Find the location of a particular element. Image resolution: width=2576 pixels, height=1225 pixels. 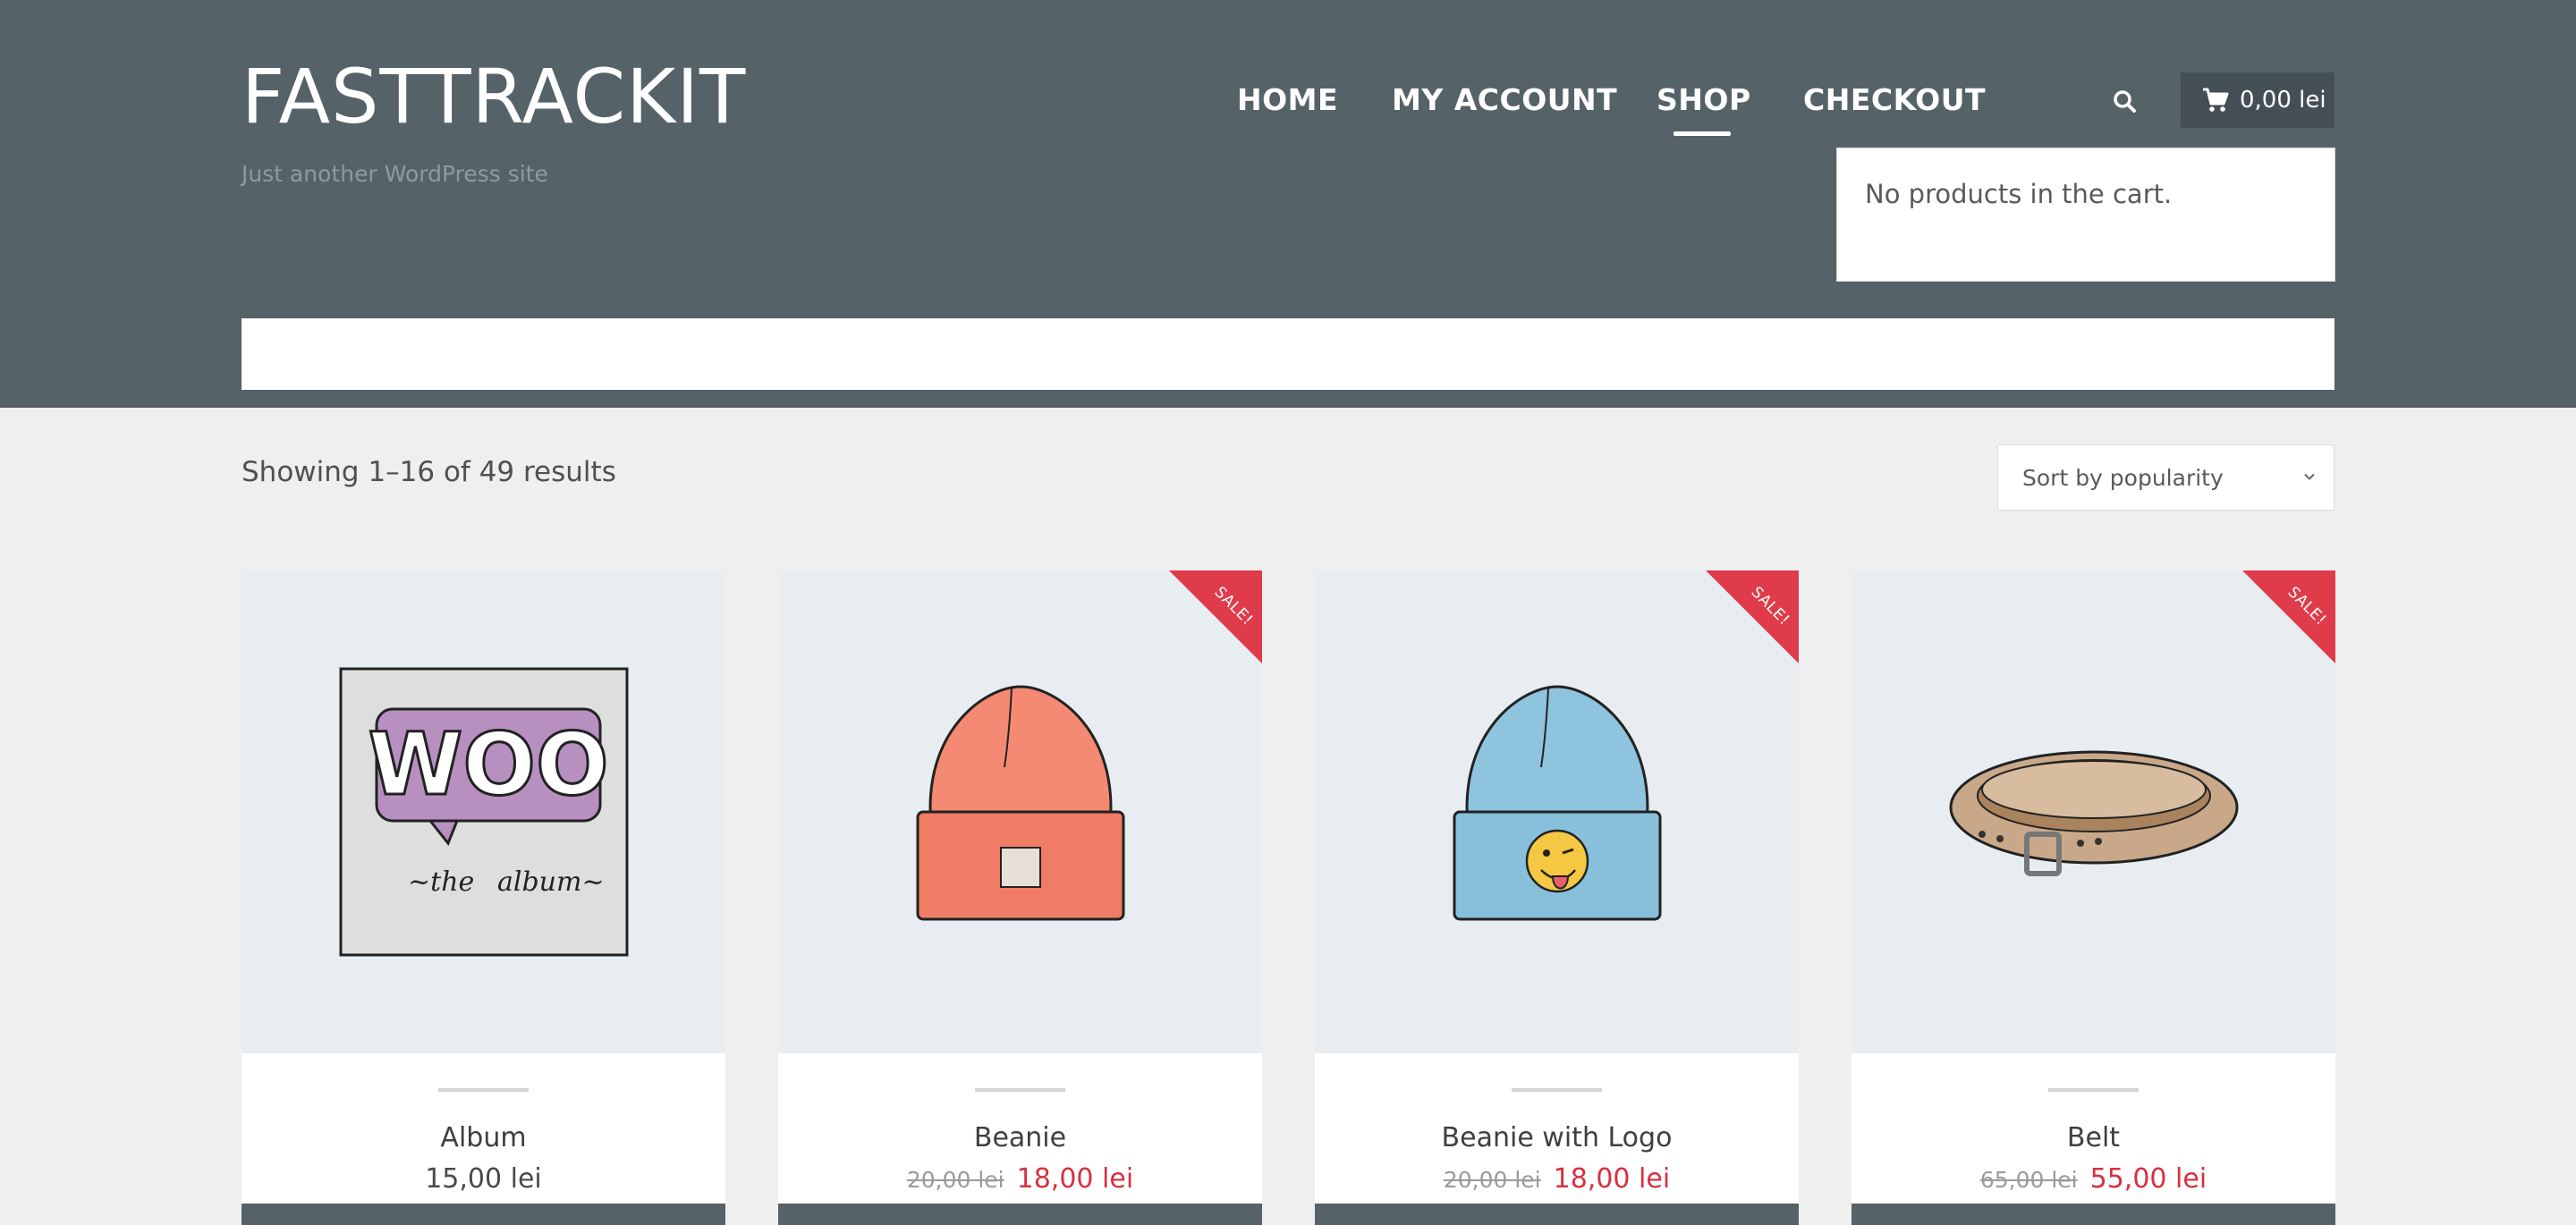

beanie-icon is located at coordinates (1020, 803).